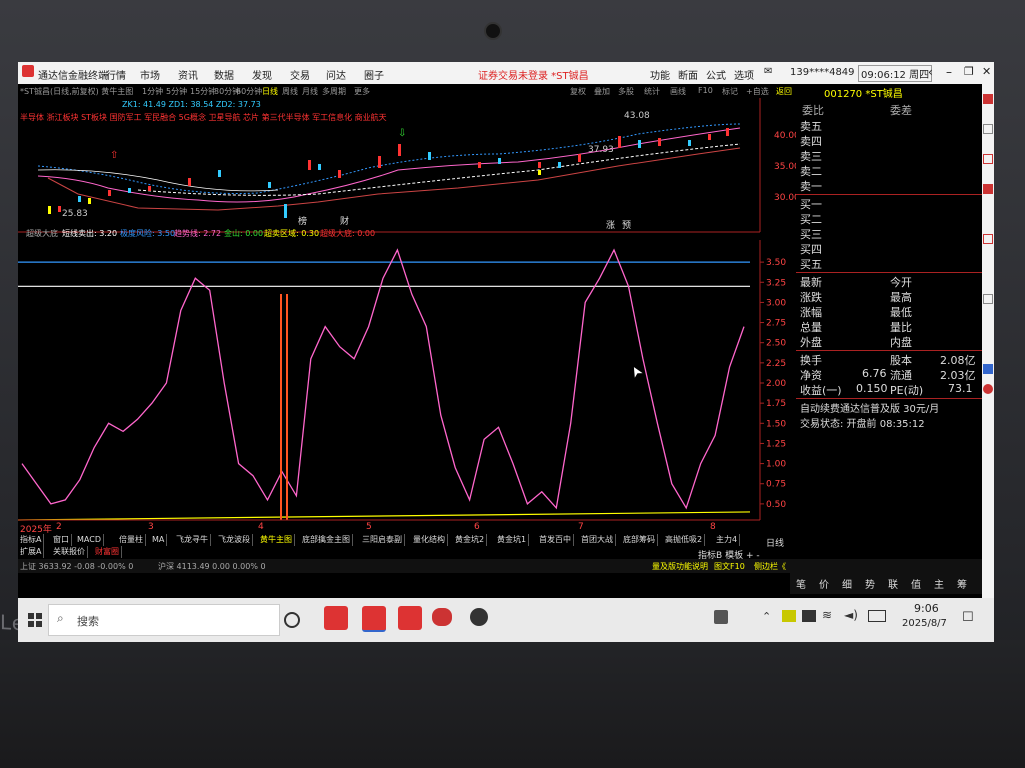 The image size is (1025, 768). Describe the element at coordinates (31, 540) in the screenshot. I see `indicator-tab-0: 指标A` at that location.